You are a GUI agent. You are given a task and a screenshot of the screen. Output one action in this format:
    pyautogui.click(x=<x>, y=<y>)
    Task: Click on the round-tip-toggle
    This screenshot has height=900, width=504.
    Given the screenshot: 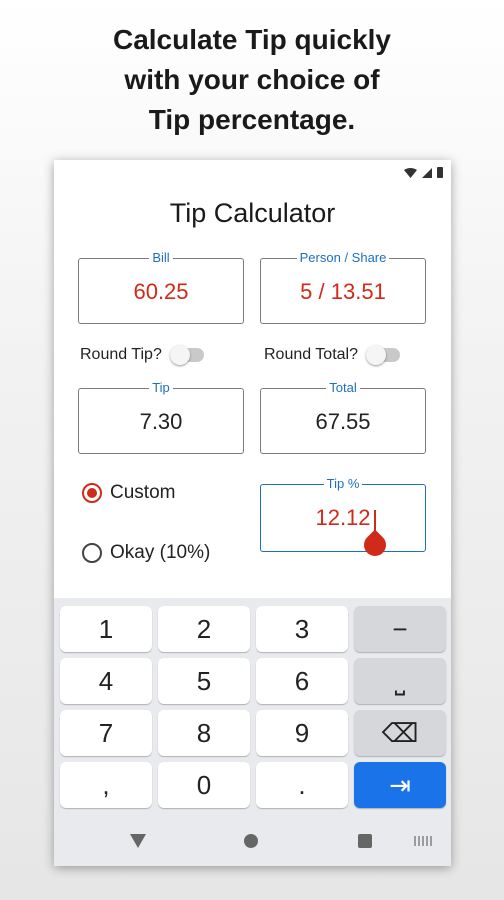 What is the action you would take?
    pyautogui.click(x=186, y=355)
    